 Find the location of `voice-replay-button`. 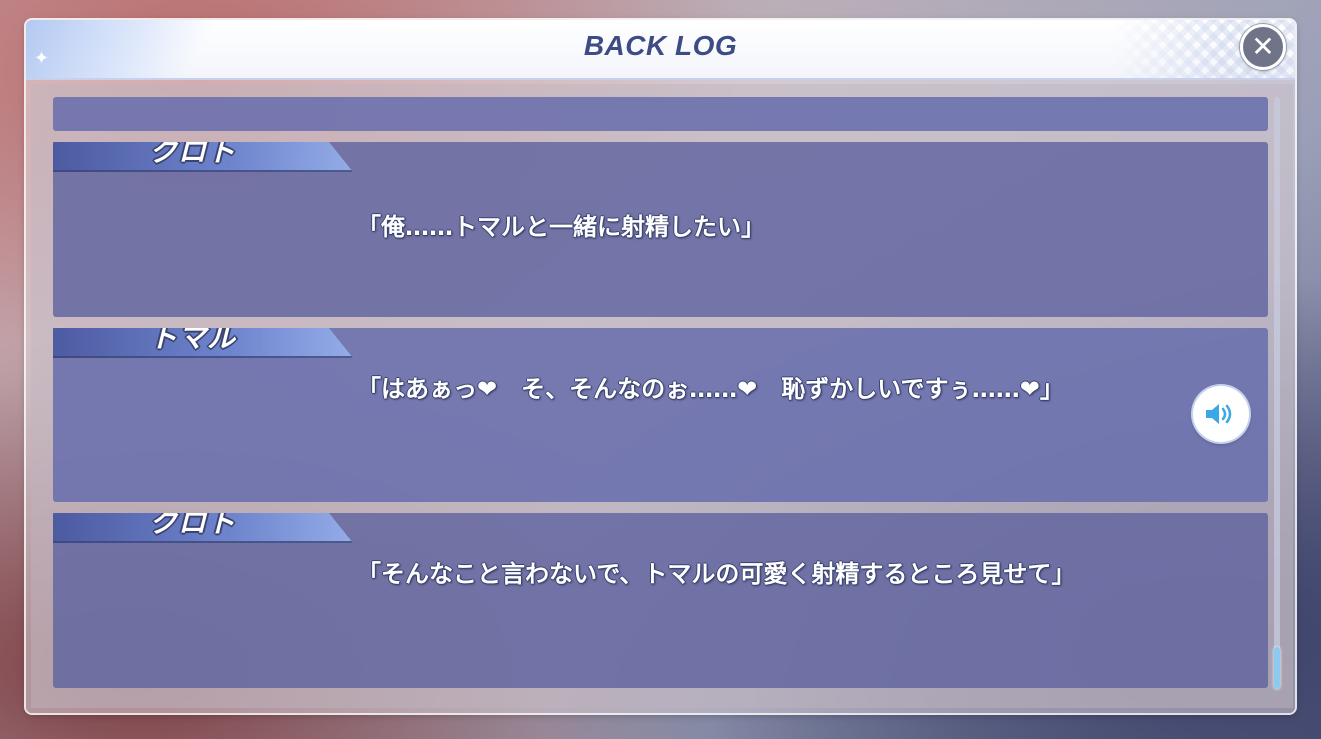

voice-replay-button is located at coordinates (1221, 414).